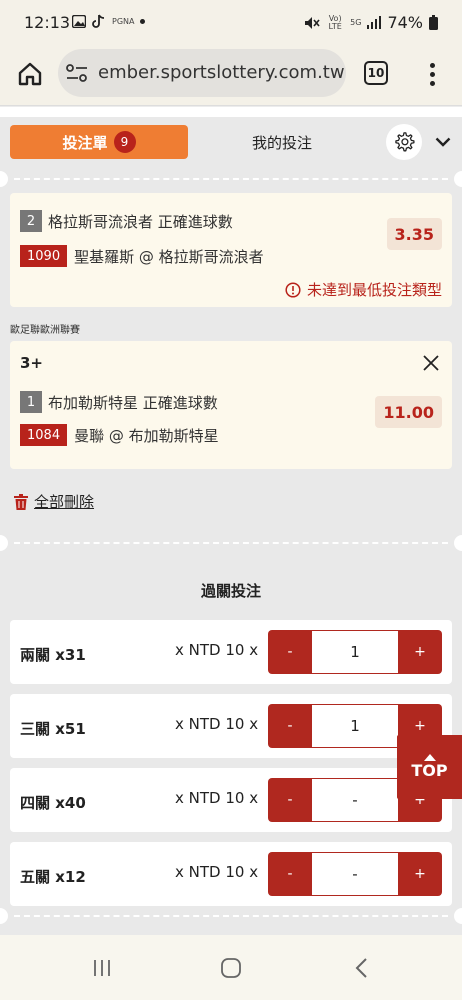  I want to click on url-text: ember.sportslottery.com.tw, so click(221, 72).